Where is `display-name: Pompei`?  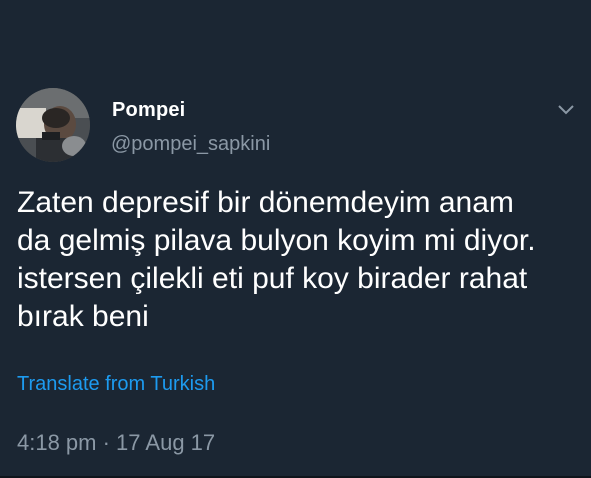 display-name: Pompei is located at coordinates (148, 110).